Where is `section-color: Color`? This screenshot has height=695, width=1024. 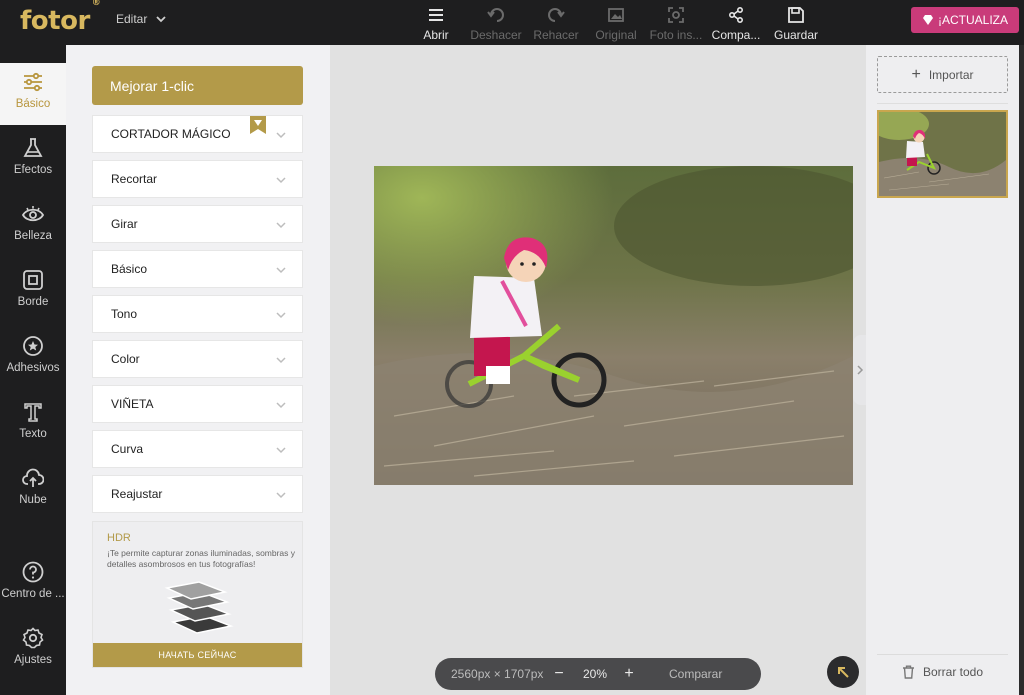
section-color: Color is located at coordinates (197, 359).